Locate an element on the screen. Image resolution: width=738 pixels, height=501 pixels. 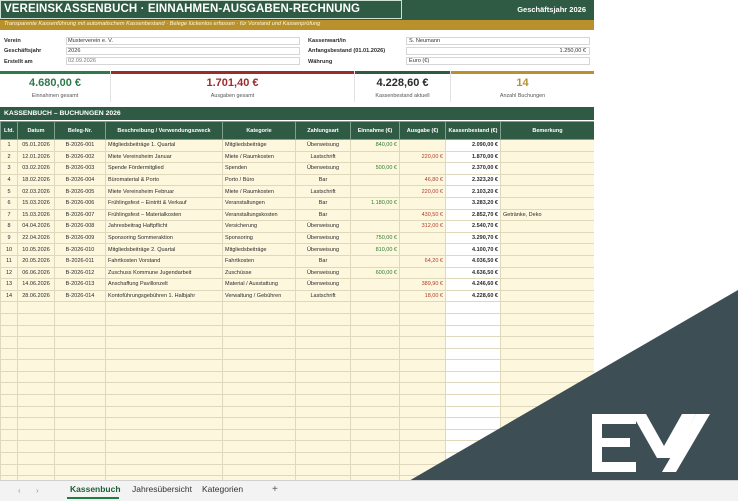
tab-nav-next-icon: › is located at coordinates (37, 490).